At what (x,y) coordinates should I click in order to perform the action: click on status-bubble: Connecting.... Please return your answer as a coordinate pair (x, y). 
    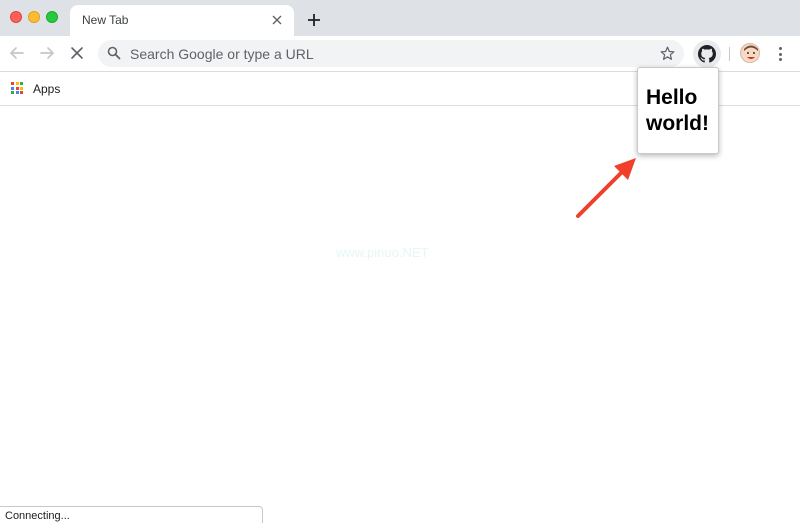
    Looking at the image, I should click on (131, 514).